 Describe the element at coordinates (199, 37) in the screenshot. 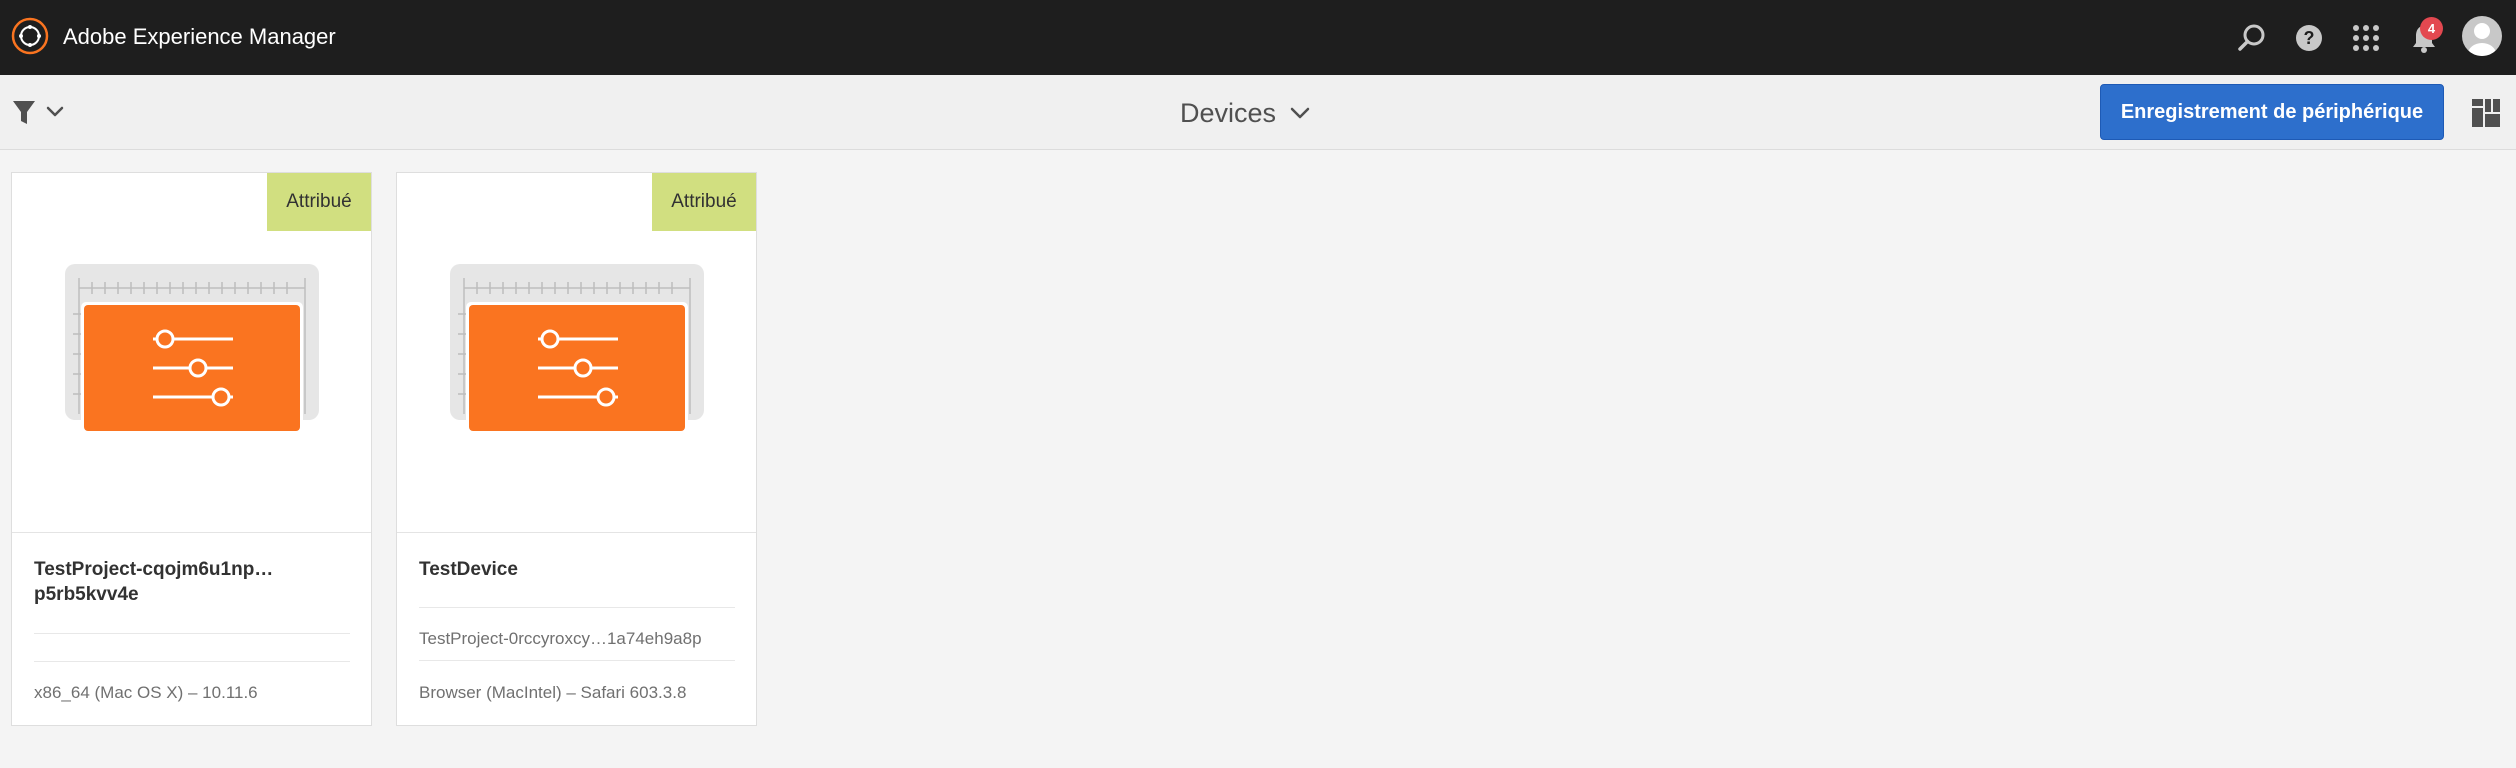

I see `app-title: Adobe Experience Manager` at that location.